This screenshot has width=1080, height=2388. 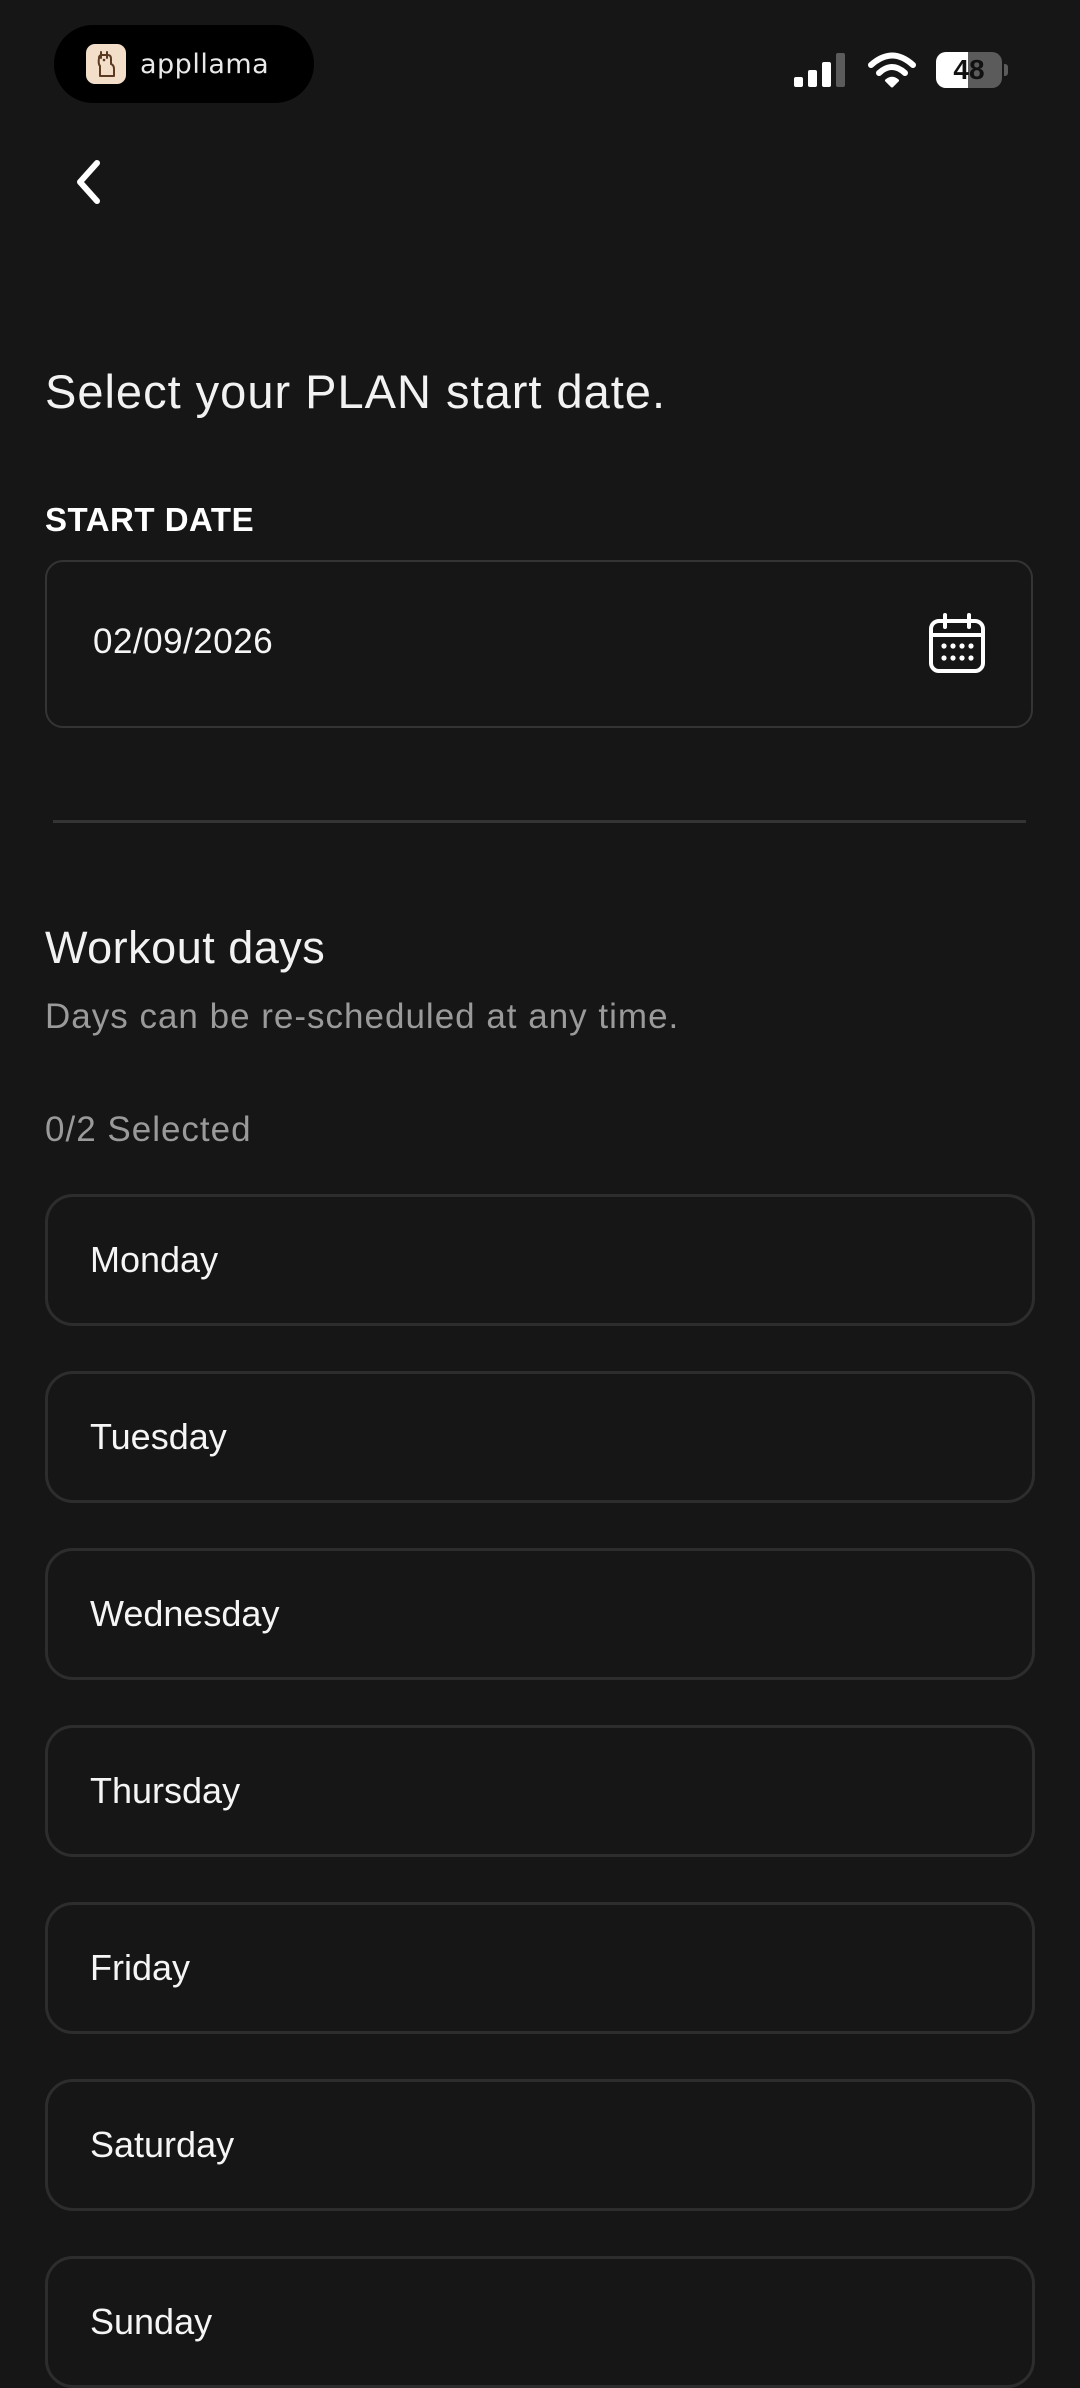 I want to click on llama-logo-icon, so click(x=106, y=64).